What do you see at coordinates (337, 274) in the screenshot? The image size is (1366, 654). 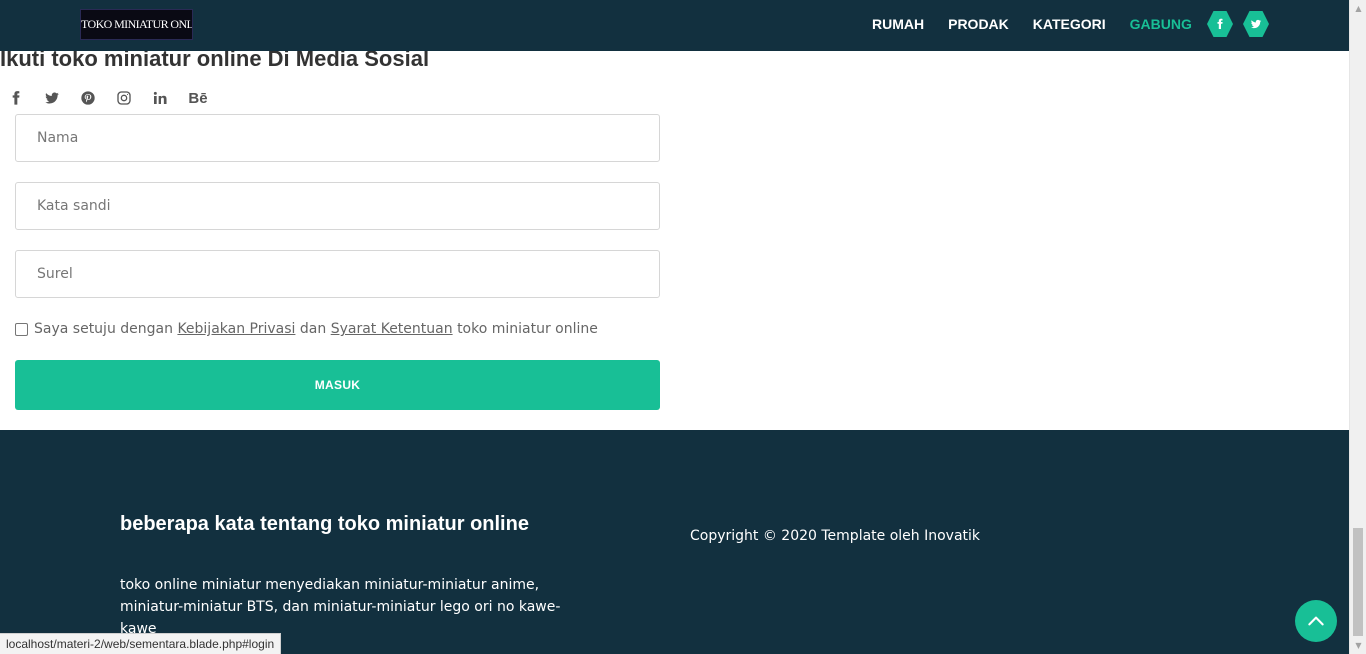 I see `email-input` at bounding box center [337, 274].